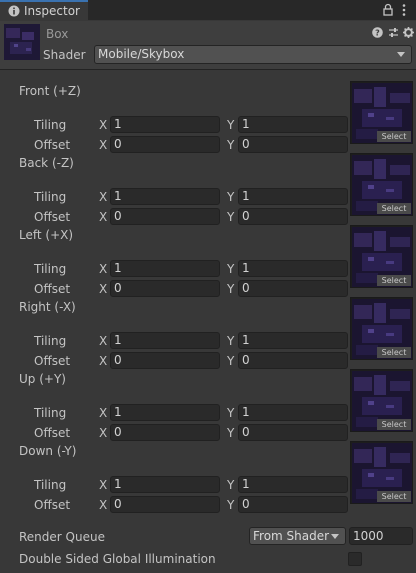 The height and width of the screenshot is (573, 416). Describe the element at coordinates (141, 54) in the screenshot. I see `shader-dropdown-value: Mobile/Skybox` at that location.